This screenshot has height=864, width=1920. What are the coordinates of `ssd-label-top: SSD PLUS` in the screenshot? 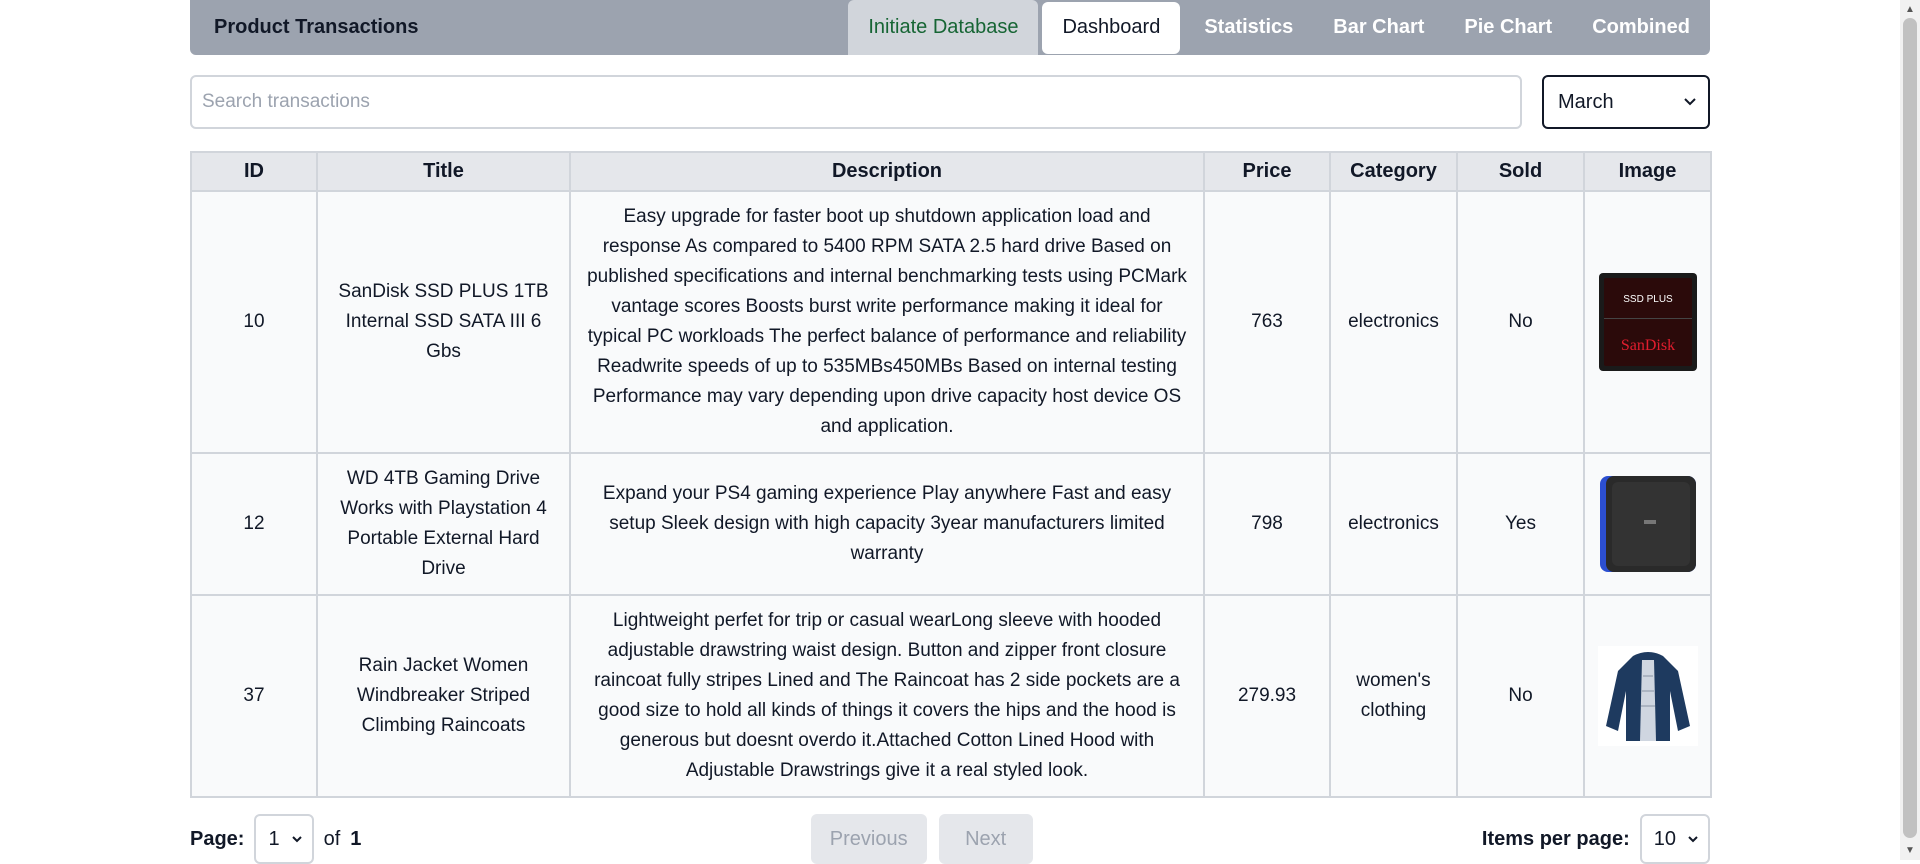 It's located at (1648, 299).